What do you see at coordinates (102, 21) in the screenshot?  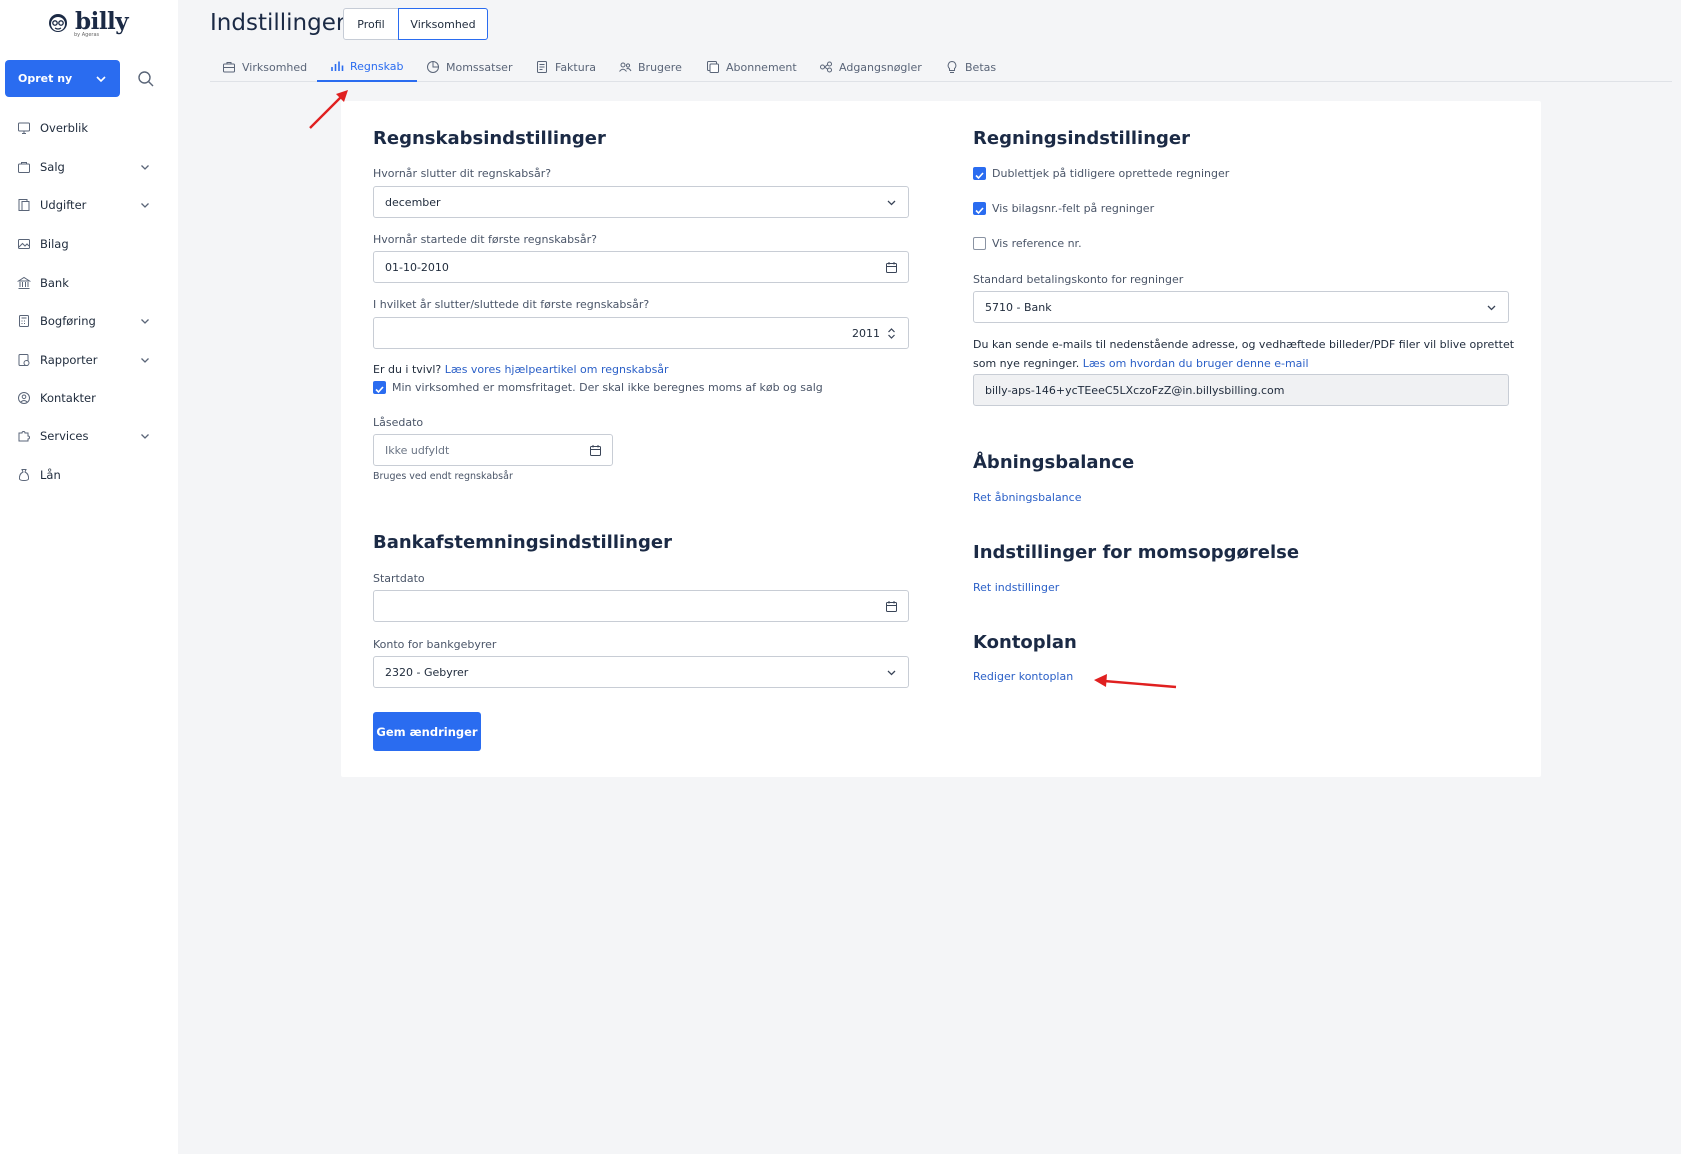 I see `logo-text: billy` at bounding box center [102, 21].